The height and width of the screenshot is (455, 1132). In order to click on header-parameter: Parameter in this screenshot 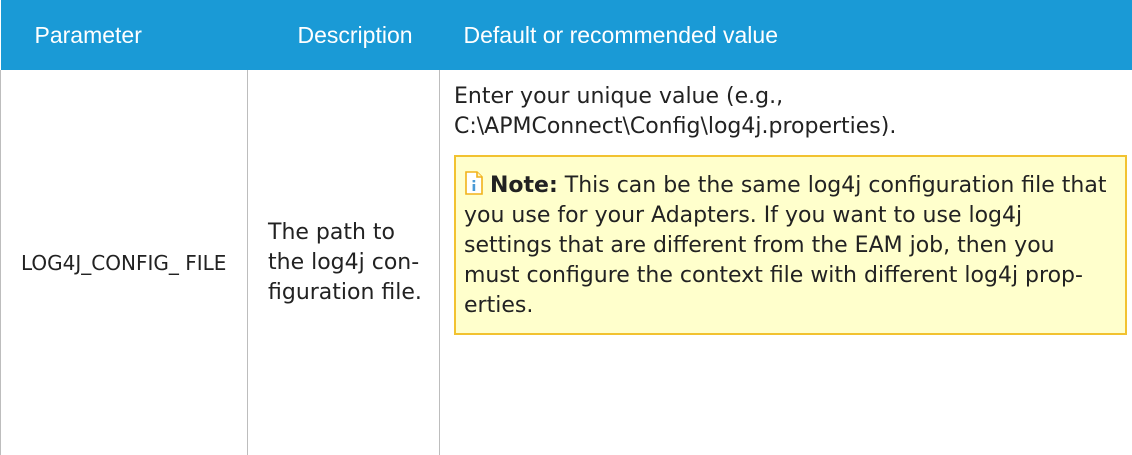, I will do `click(124, 35)`.